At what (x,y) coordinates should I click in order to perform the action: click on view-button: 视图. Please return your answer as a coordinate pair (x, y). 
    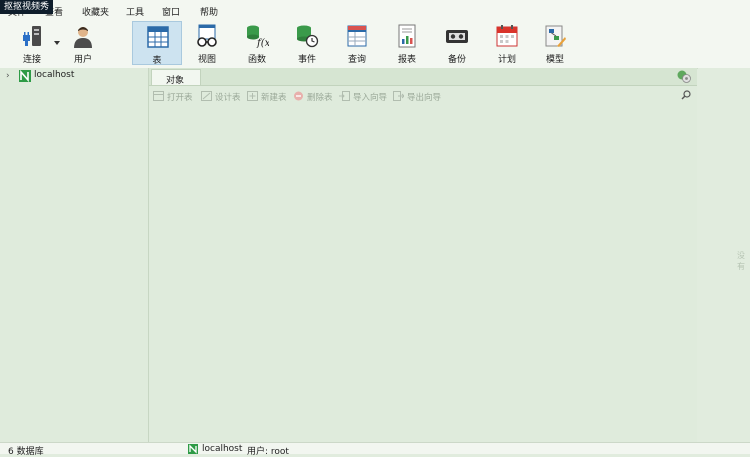
    Looking at the image, I should click on (207, 43).